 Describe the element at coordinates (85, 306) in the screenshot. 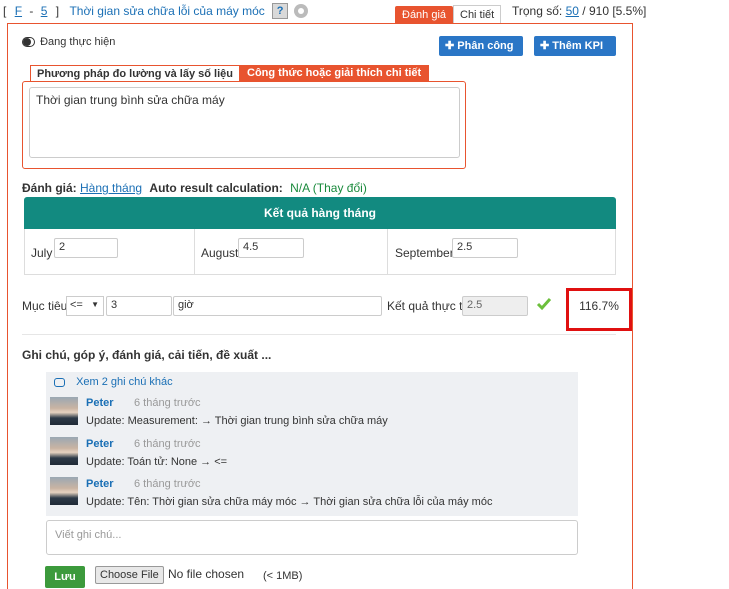

I see `operator-select: <= ▼` at that location.